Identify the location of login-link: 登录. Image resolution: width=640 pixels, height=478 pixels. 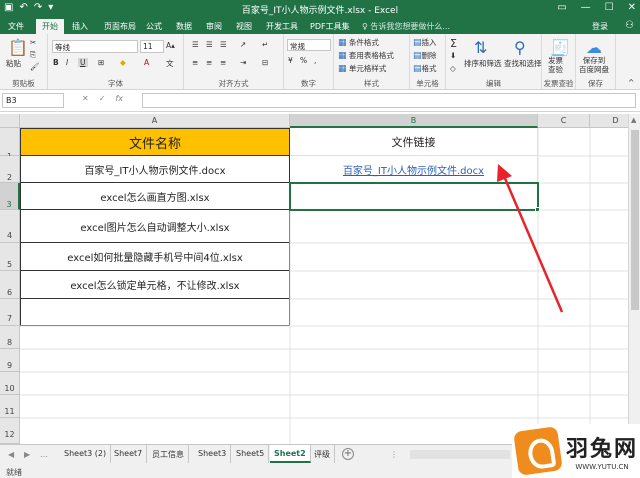
(600, 26).